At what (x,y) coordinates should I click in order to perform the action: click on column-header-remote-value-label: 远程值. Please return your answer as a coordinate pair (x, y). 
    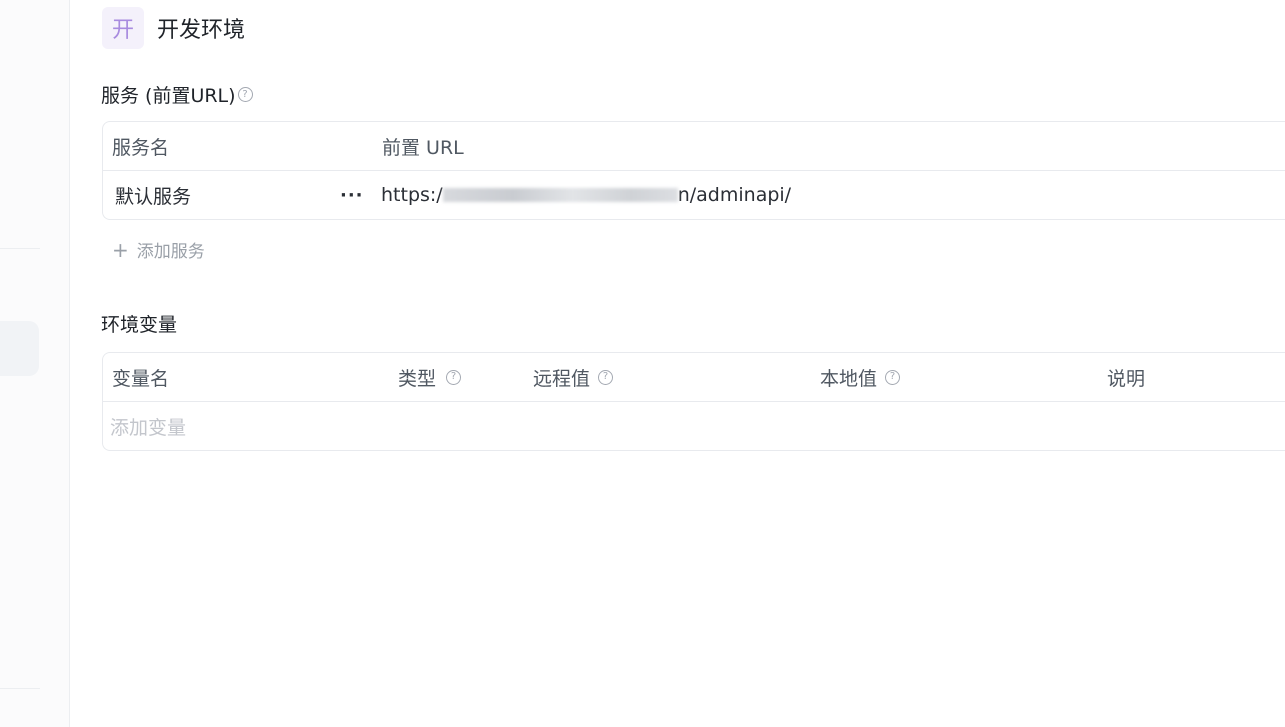
    Looking at the image, I should click on (562, 378).